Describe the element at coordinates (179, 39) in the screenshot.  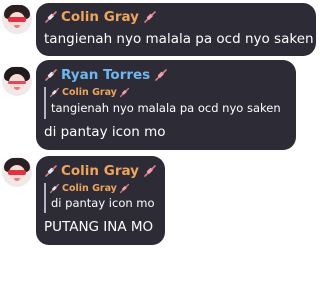
I see `message-text: tangienah nyo malala pa ocd nyo saken` at that location.